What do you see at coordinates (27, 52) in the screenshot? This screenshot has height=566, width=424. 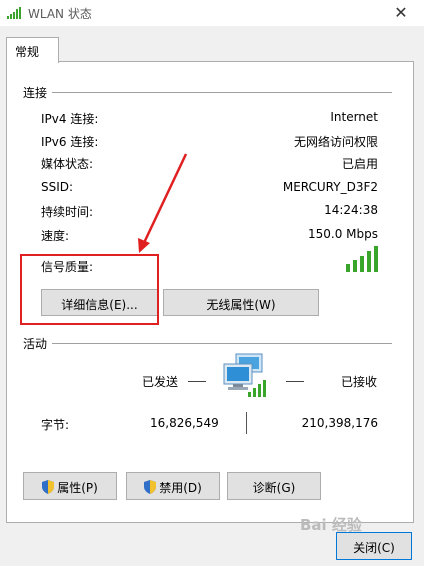 I see `tab-general-label: 常规` at bounding box center [27, 52].